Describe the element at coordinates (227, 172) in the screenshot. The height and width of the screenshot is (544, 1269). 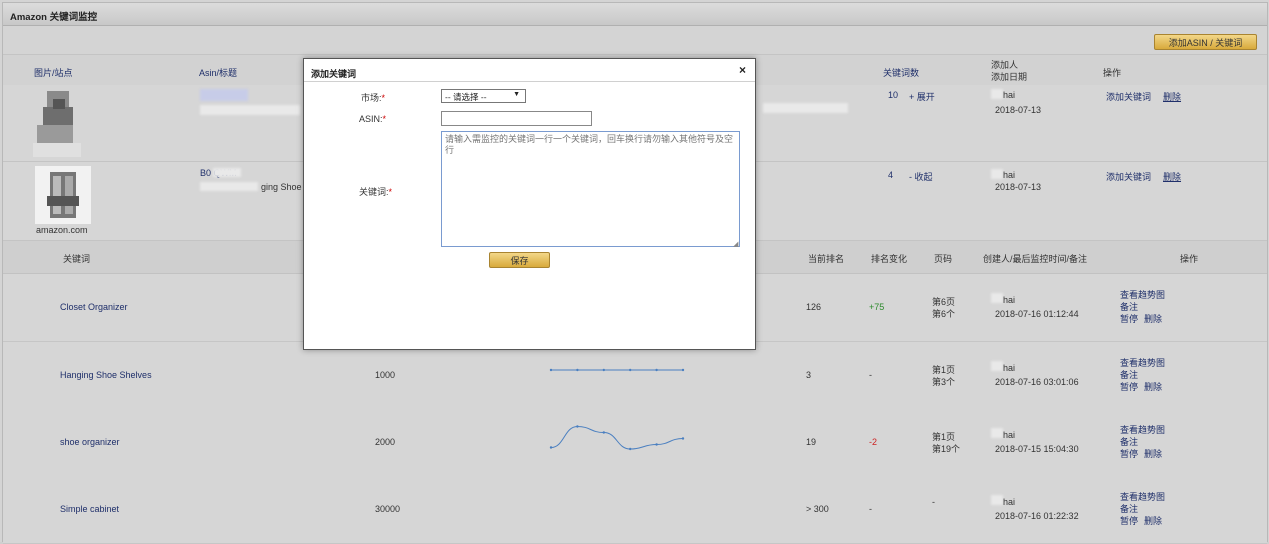
I see `blurred-asin-part` at that location.